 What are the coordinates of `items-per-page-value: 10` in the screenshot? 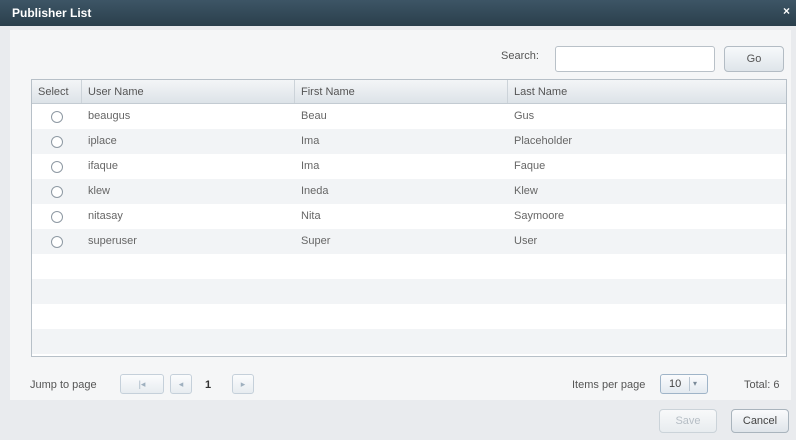 It's located at (675, 384).